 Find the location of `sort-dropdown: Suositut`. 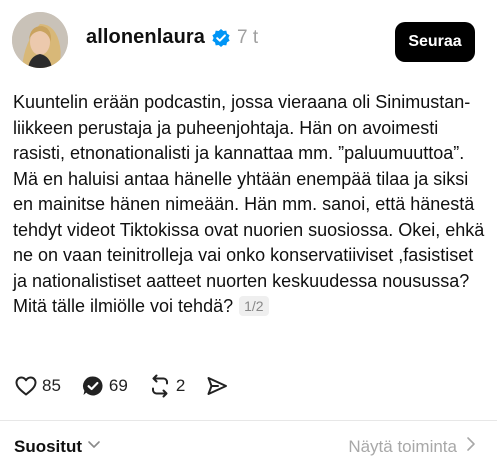

sort-dropdown: Suositut is located at coordinates (58, 446).